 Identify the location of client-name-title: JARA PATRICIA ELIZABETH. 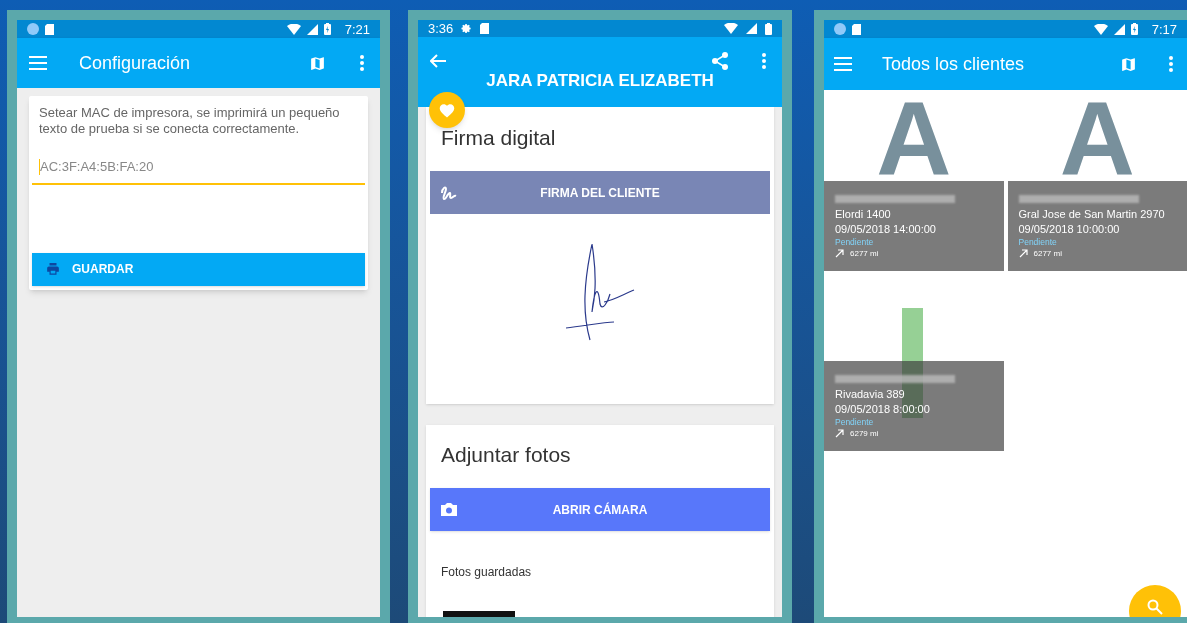
(600, 81).